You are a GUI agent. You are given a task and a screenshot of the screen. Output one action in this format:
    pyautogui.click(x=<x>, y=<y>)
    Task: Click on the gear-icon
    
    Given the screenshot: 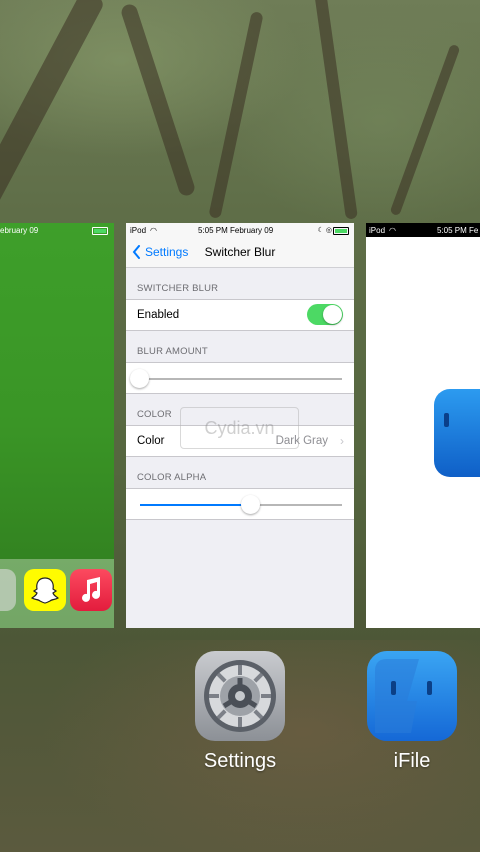 What is the action you would take?
    pyautogui.click(x=240, y=696)
    